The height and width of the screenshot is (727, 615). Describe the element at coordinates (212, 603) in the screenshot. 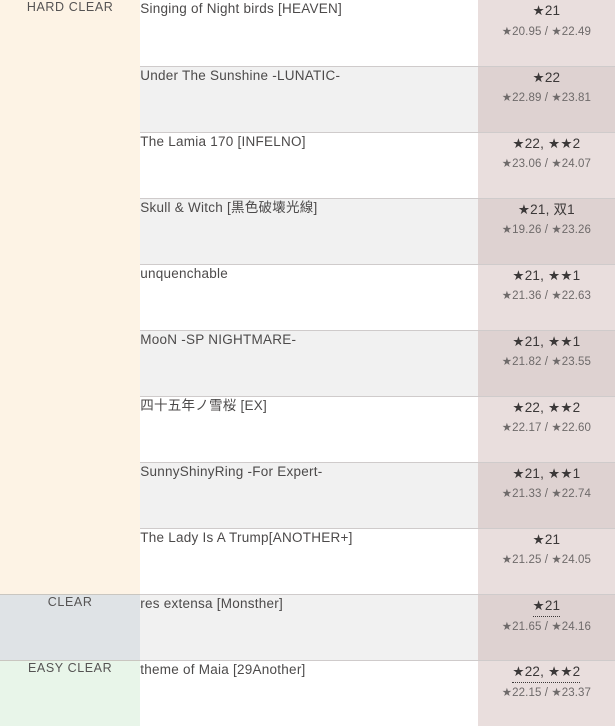

I see `song-title-label: res extensa [Monsther]` at that location.